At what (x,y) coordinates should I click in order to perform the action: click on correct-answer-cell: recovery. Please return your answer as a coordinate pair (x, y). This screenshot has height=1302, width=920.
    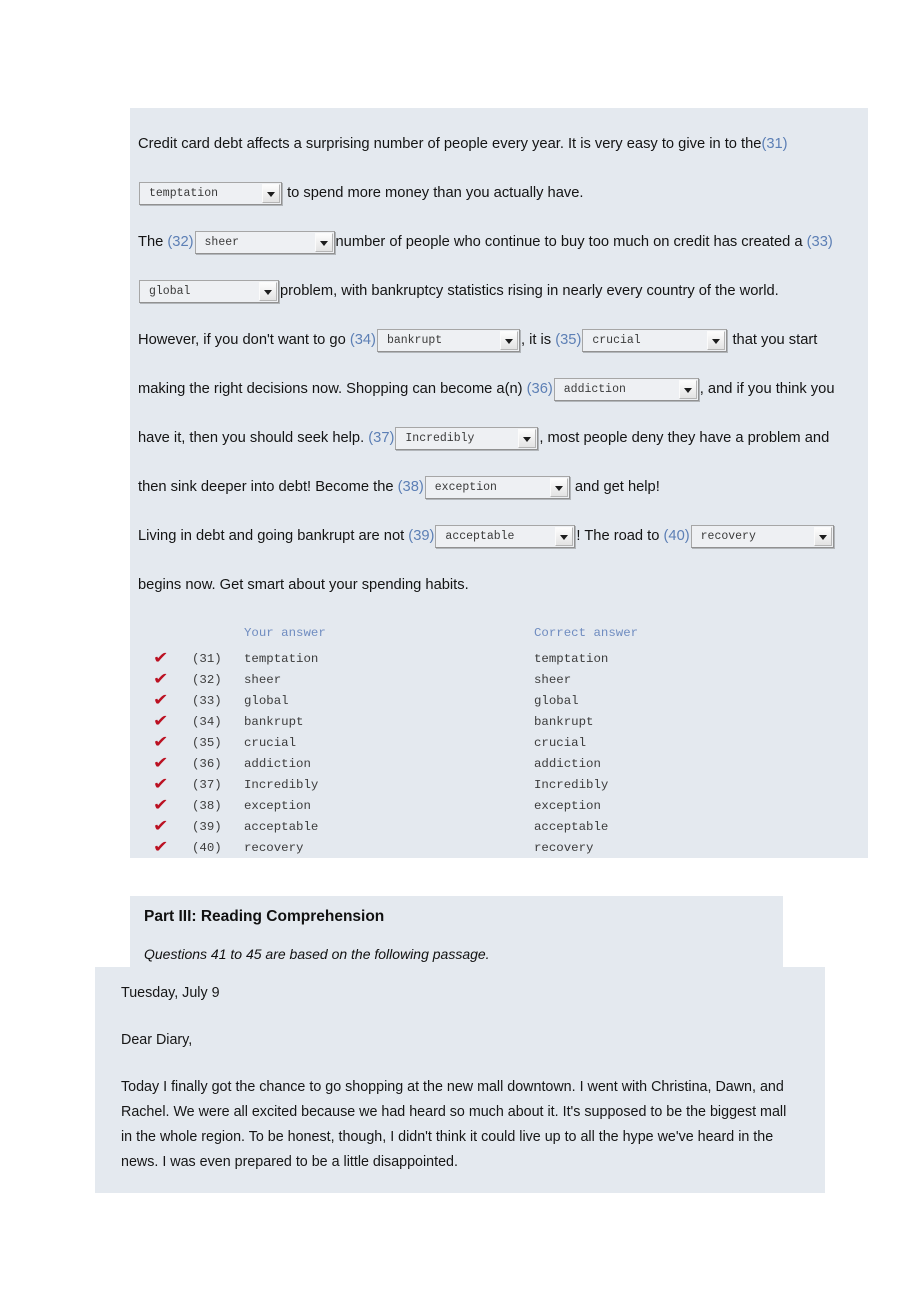
    Looking at the image, I should click on (564, 847).